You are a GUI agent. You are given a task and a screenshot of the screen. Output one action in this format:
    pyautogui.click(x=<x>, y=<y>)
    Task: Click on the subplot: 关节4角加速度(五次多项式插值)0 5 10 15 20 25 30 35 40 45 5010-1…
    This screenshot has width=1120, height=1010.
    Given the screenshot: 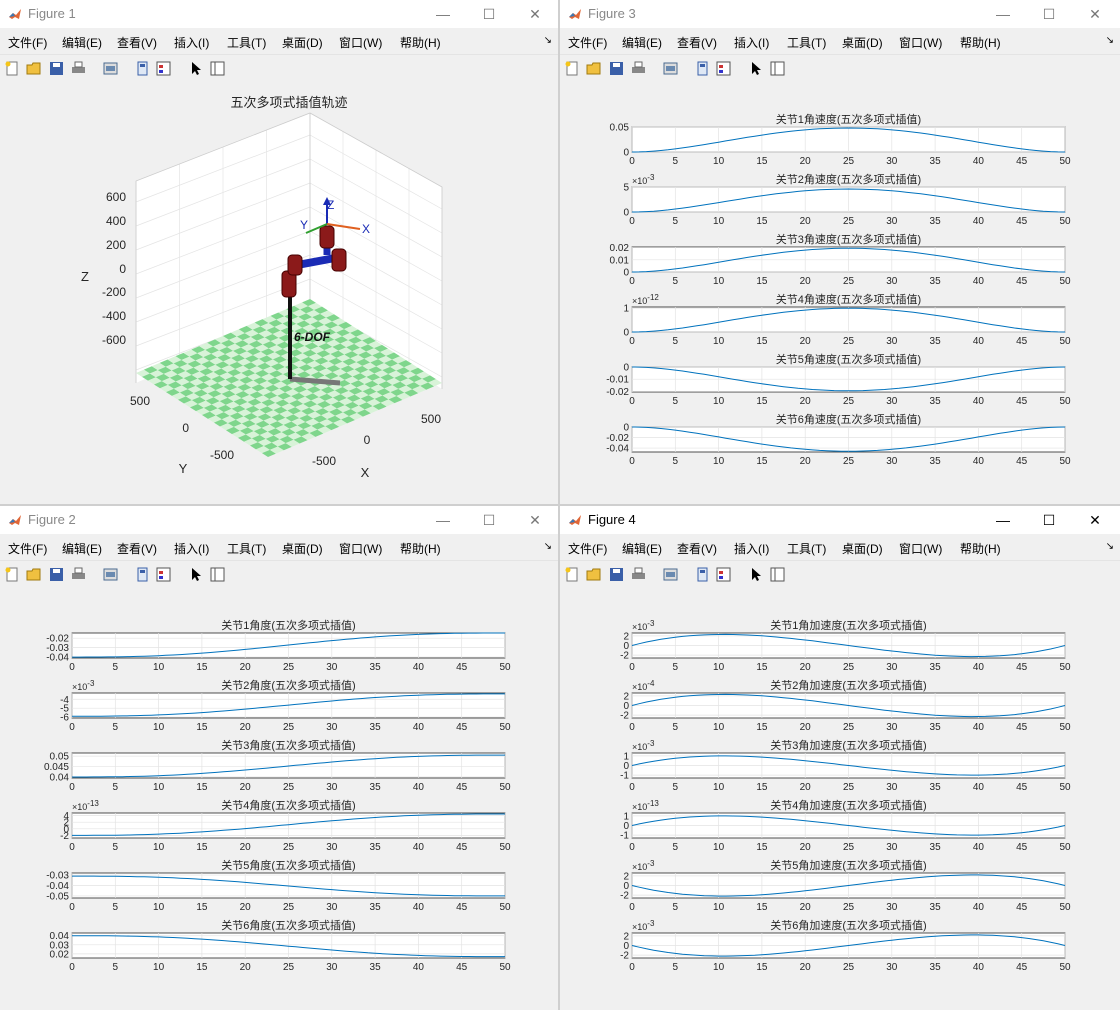 What is the action you would take?
    pyautogui.click(x=845, y=825)
    